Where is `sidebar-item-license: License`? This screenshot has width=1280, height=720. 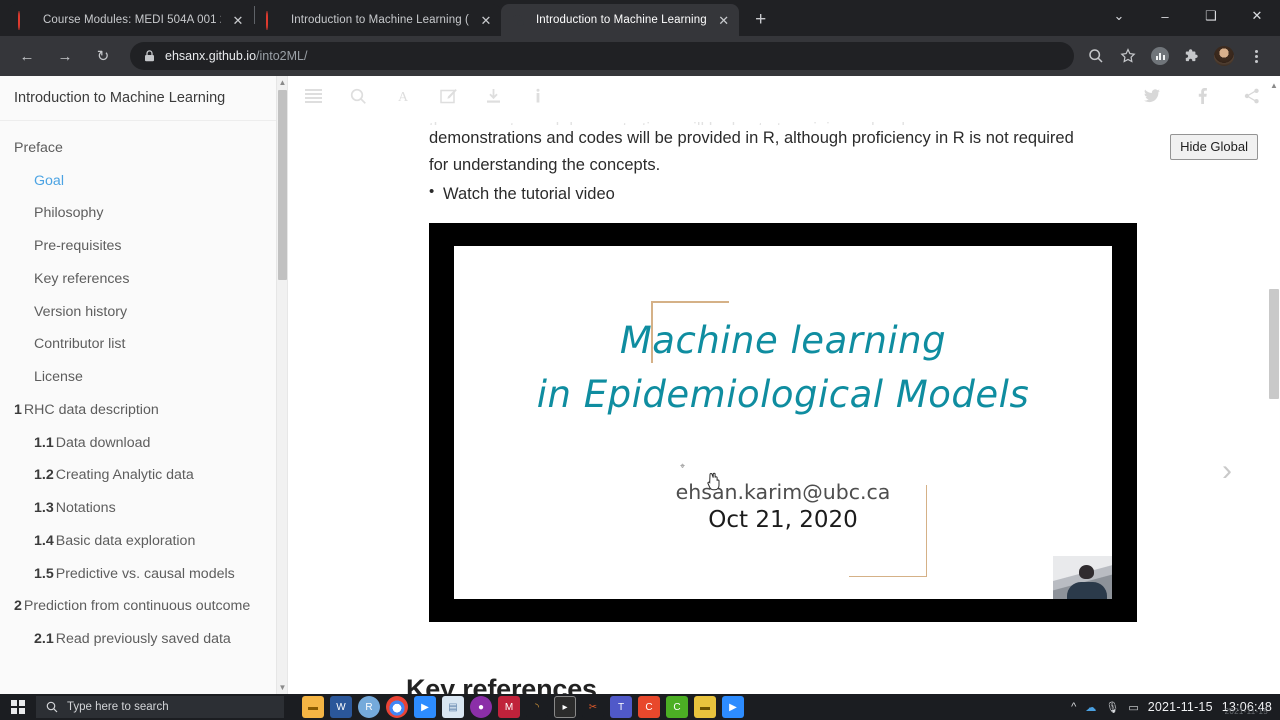 sidebar-item-license: License is located at coordinates (143, 378).